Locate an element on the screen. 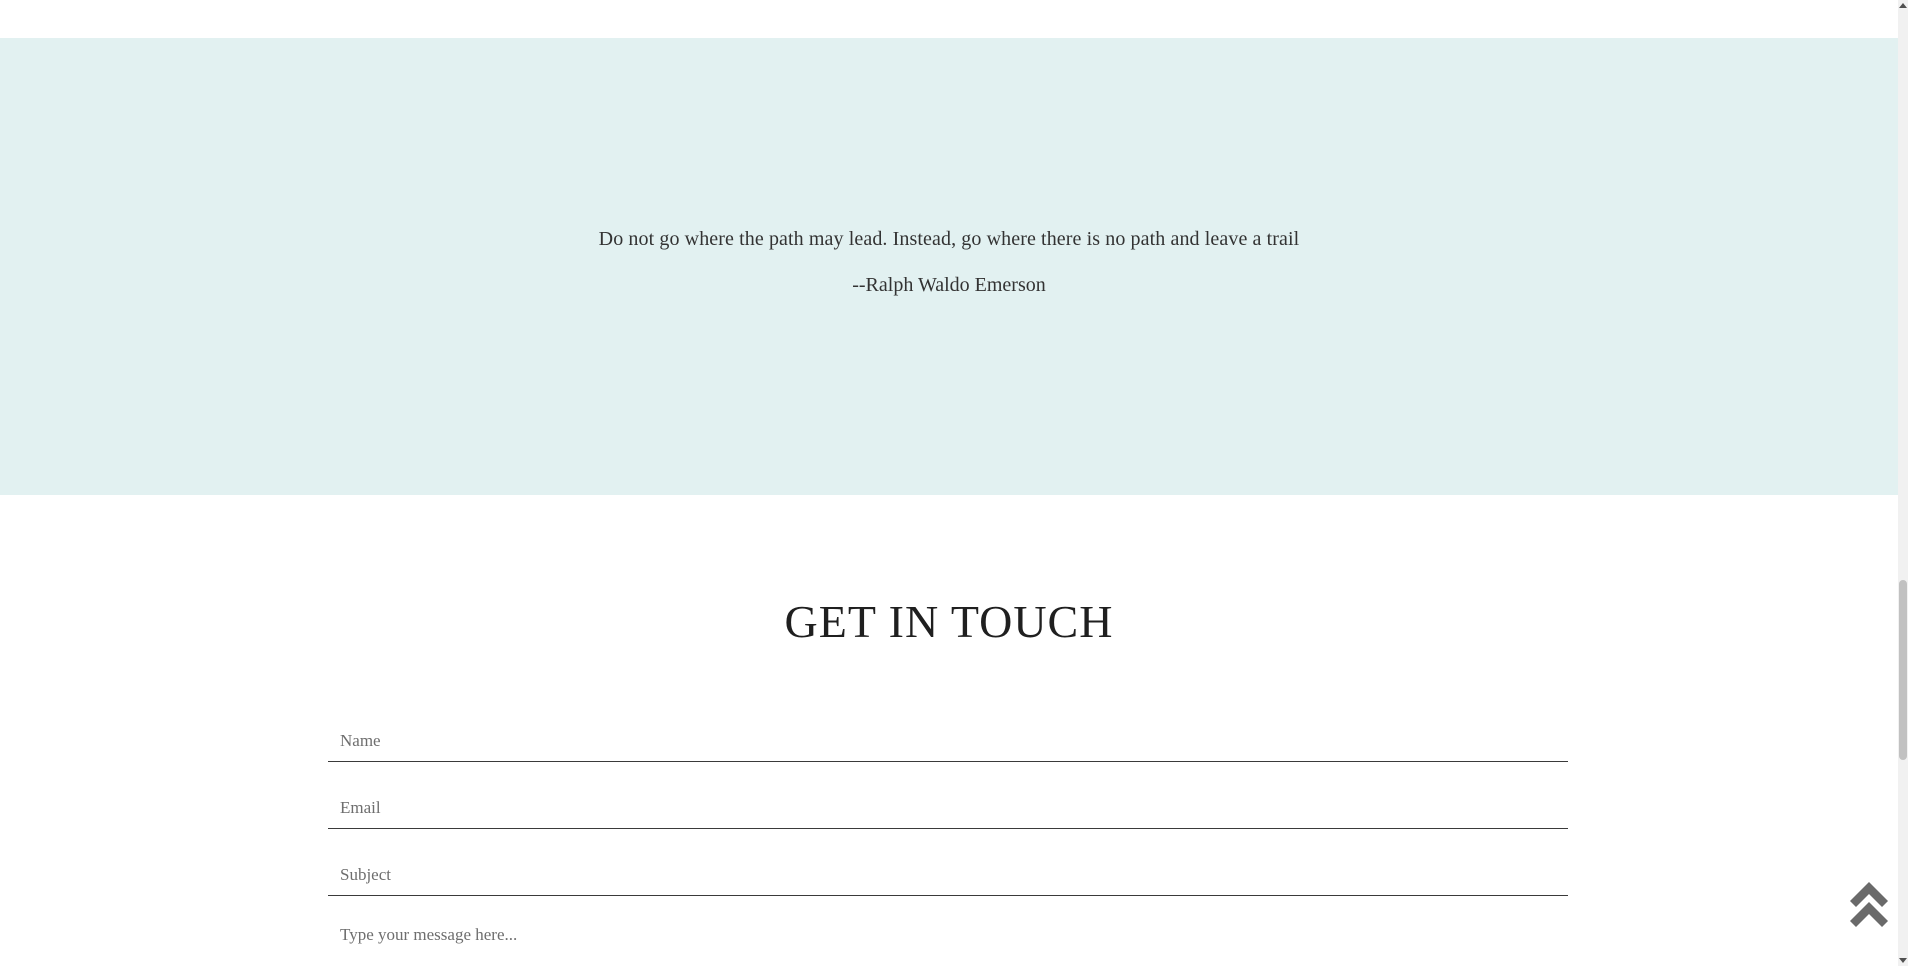  double-chevron-up-icon is located at coordinates (1869, 904).